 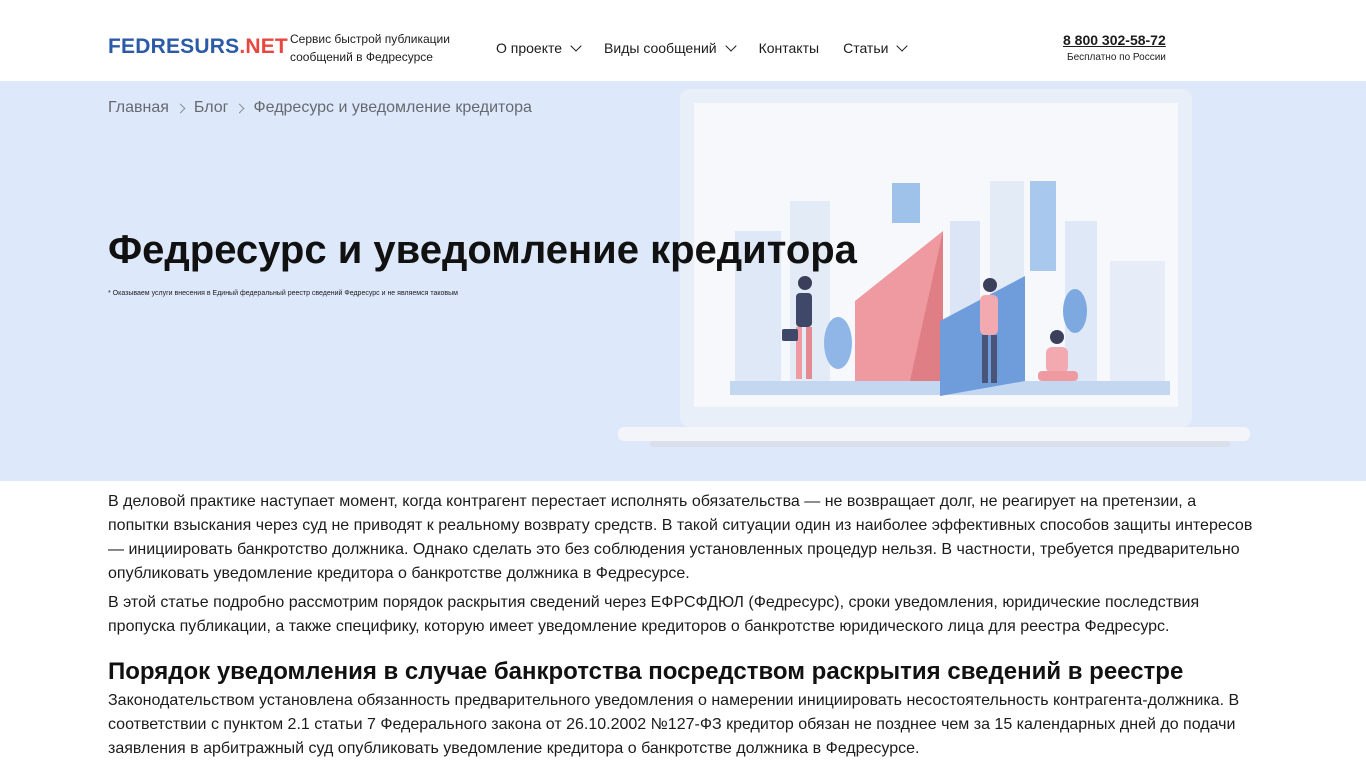 I want to click on nav-item-label: О проекте, so click(x=529, y=48).